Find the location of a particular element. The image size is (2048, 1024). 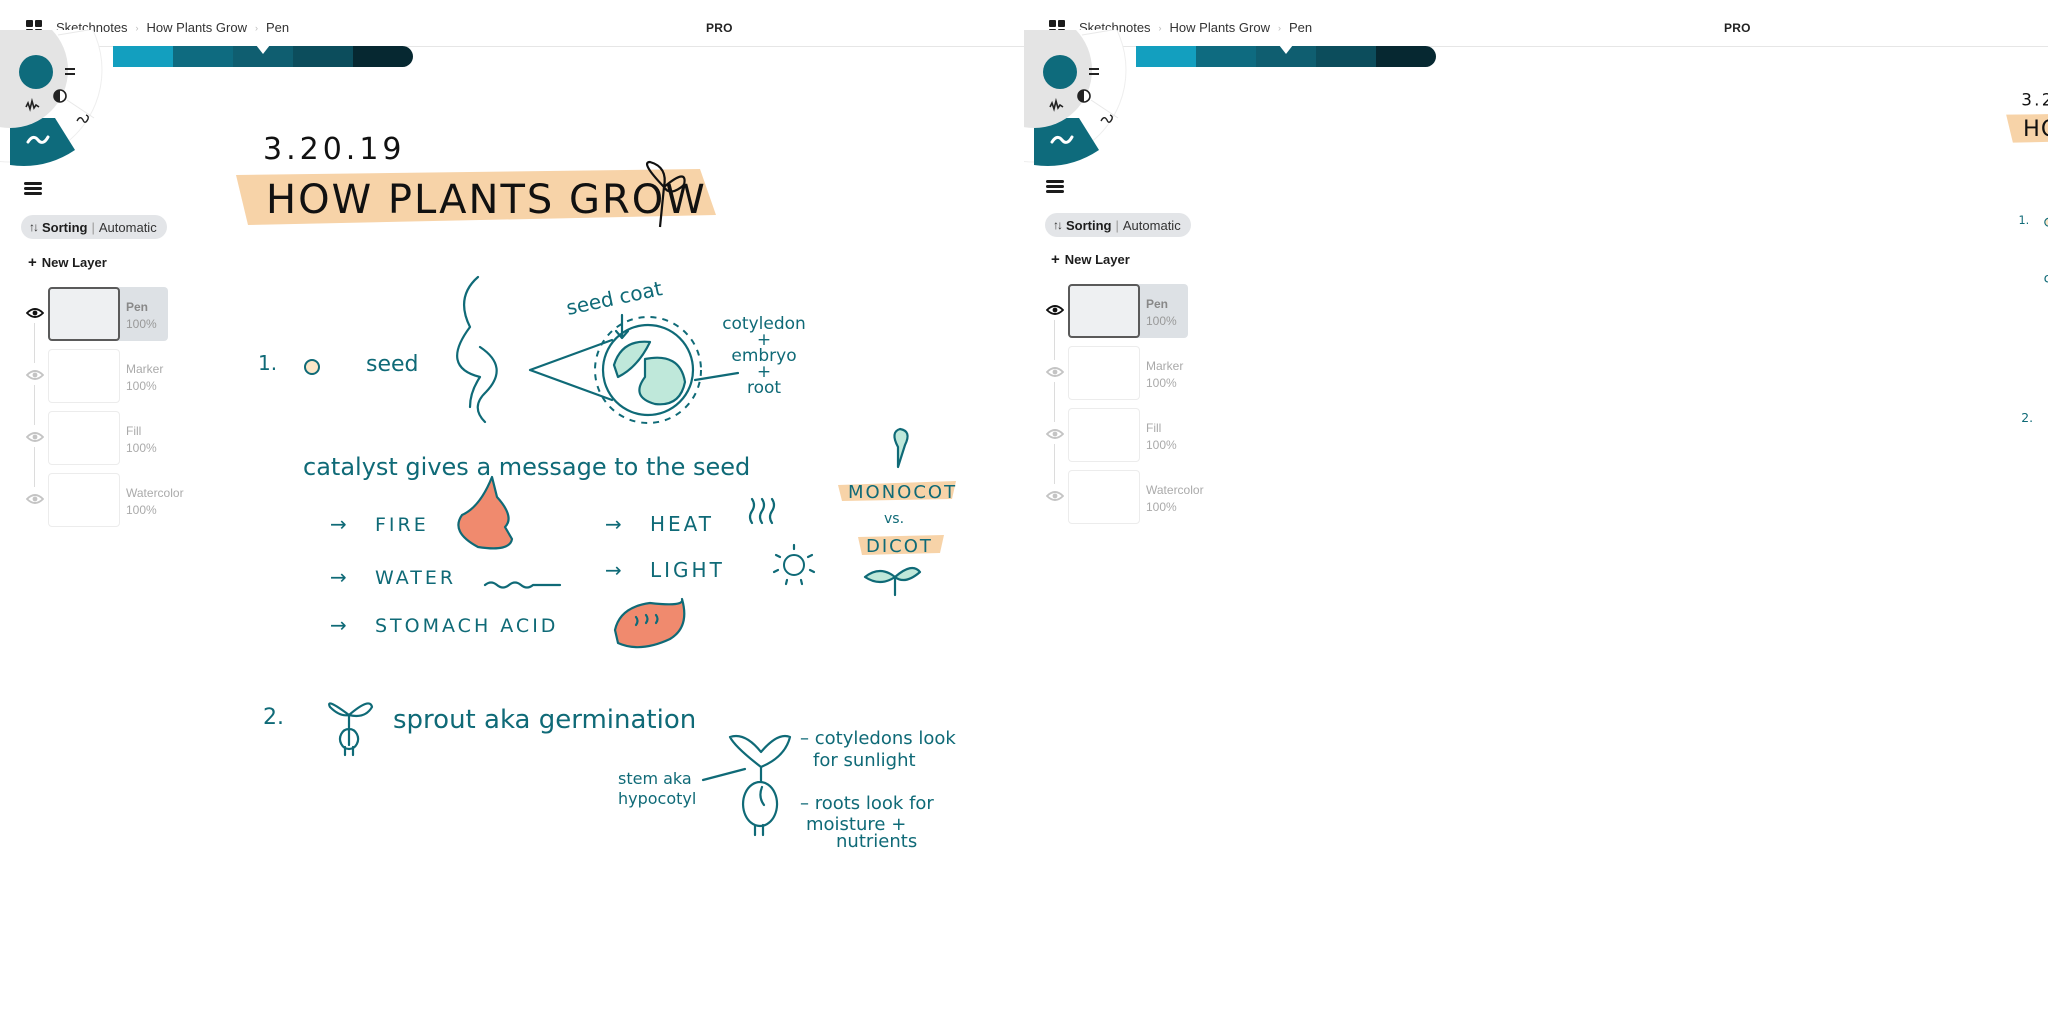

catalyst-line: catalyst gives a message to the seed is located at coordinates (526, 467).